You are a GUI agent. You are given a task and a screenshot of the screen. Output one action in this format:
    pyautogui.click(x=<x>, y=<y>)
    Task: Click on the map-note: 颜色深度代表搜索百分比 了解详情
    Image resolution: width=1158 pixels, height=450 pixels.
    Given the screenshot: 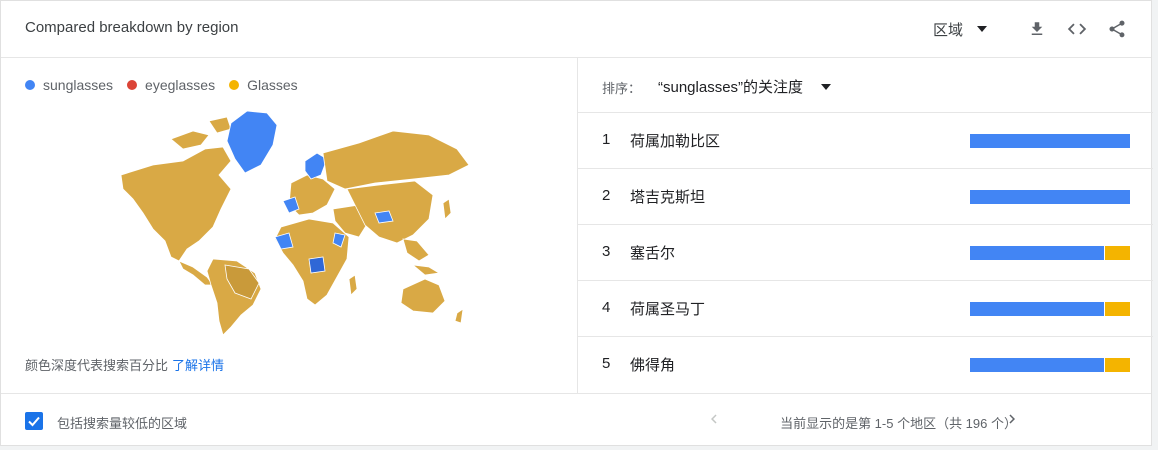 What is the action you would take?
    pyautogui.click(x=124, y=364)
    